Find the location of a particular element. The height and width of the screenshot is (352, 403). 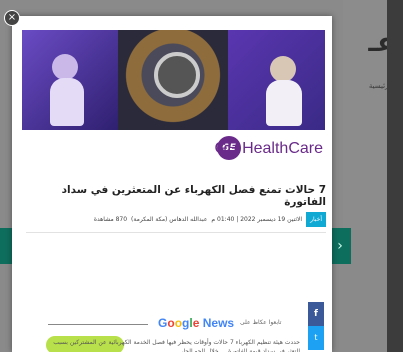

doctor-head-icon is located at coordinates (283, 69).